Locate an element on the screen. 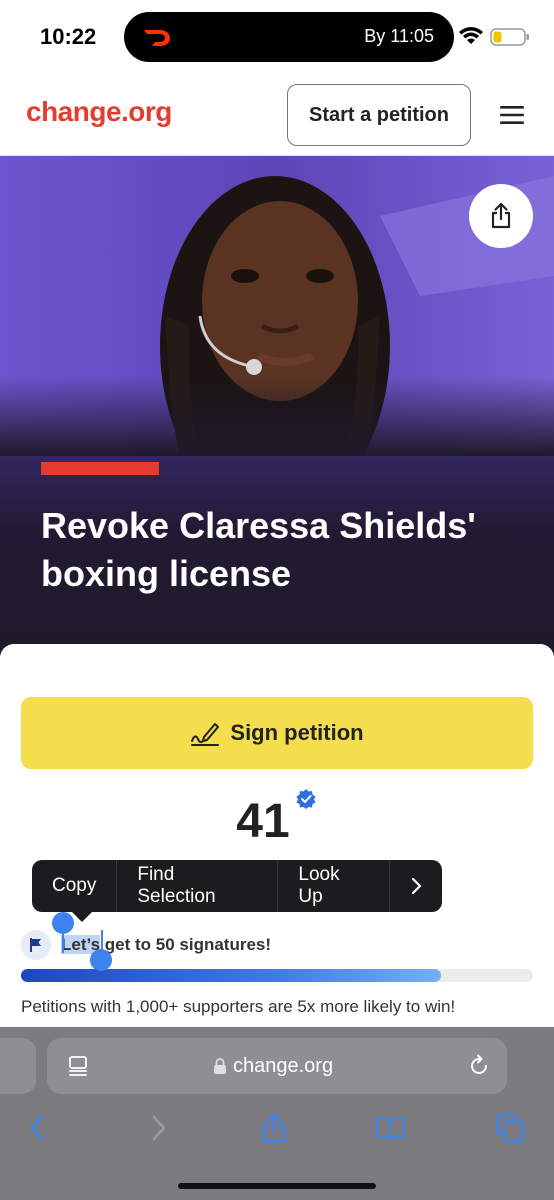 The width and height of the screenshot is (554, 1200). status-bar: 10:22 By 11:05 is located at coordinates (277, 36).